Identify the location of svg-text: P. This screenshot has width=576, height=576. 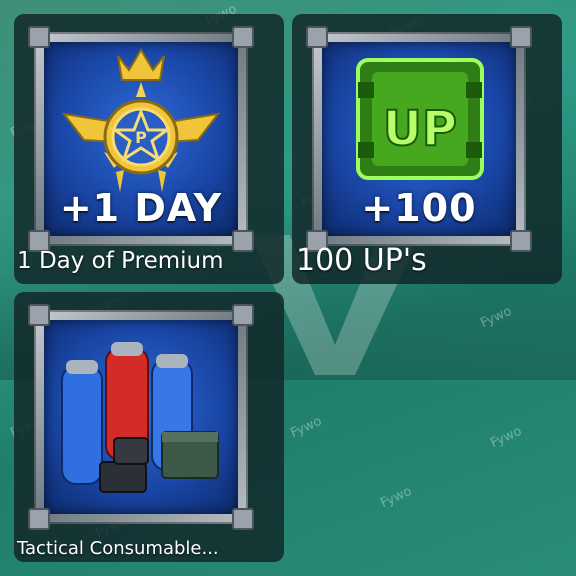
(141, 137).